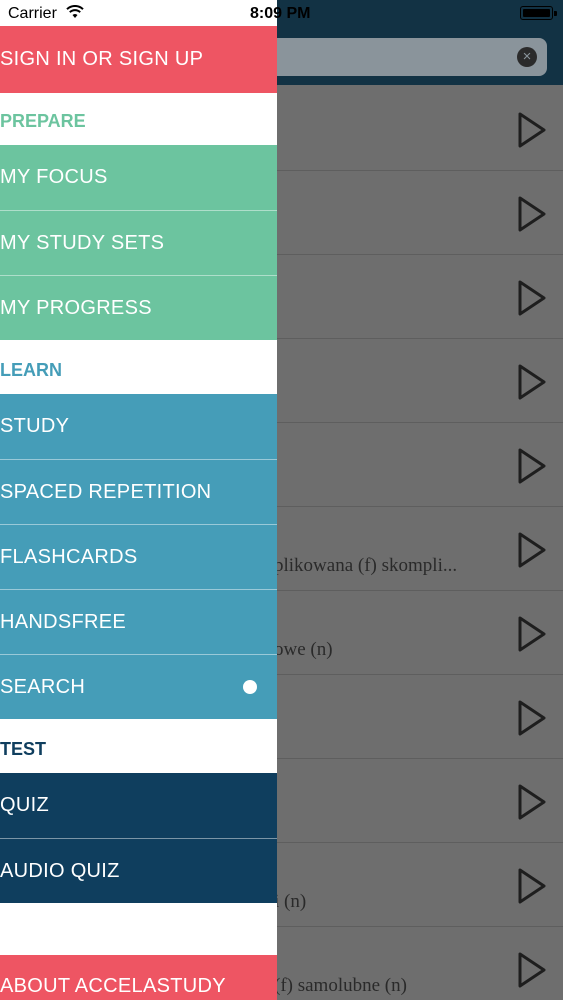 This screenshot has width=563, height=1000. Describe the element at coordinates (138, 121) in the screenshot. I see `section-header-prepare: PREPARE` at that location.